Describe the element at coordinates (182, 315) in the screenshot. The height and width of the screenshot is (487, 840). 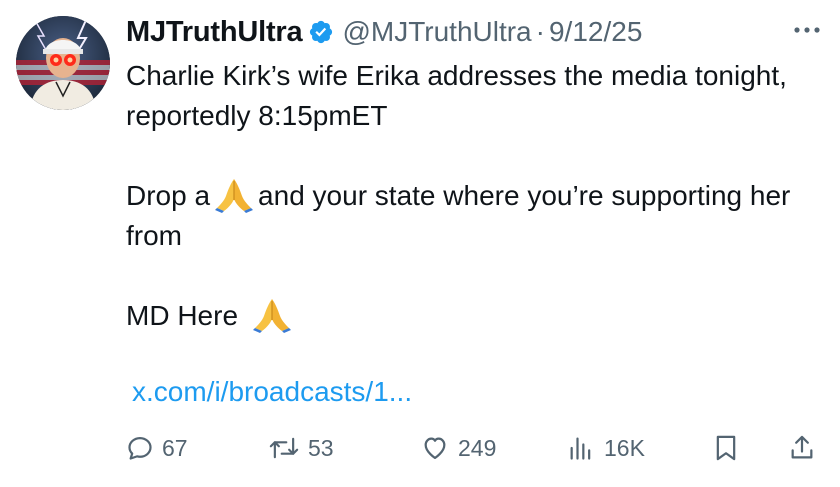
I see `tweet-text-line-3-text: MD Here` at that location.